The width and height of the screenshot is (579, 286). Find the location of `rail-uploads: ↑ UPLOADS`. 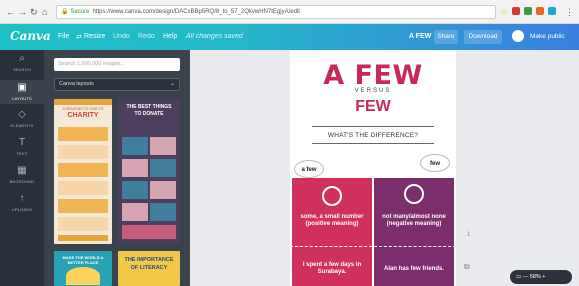

rail-uploads: ↑ UPLOADS is located at coordinates (22, 206).